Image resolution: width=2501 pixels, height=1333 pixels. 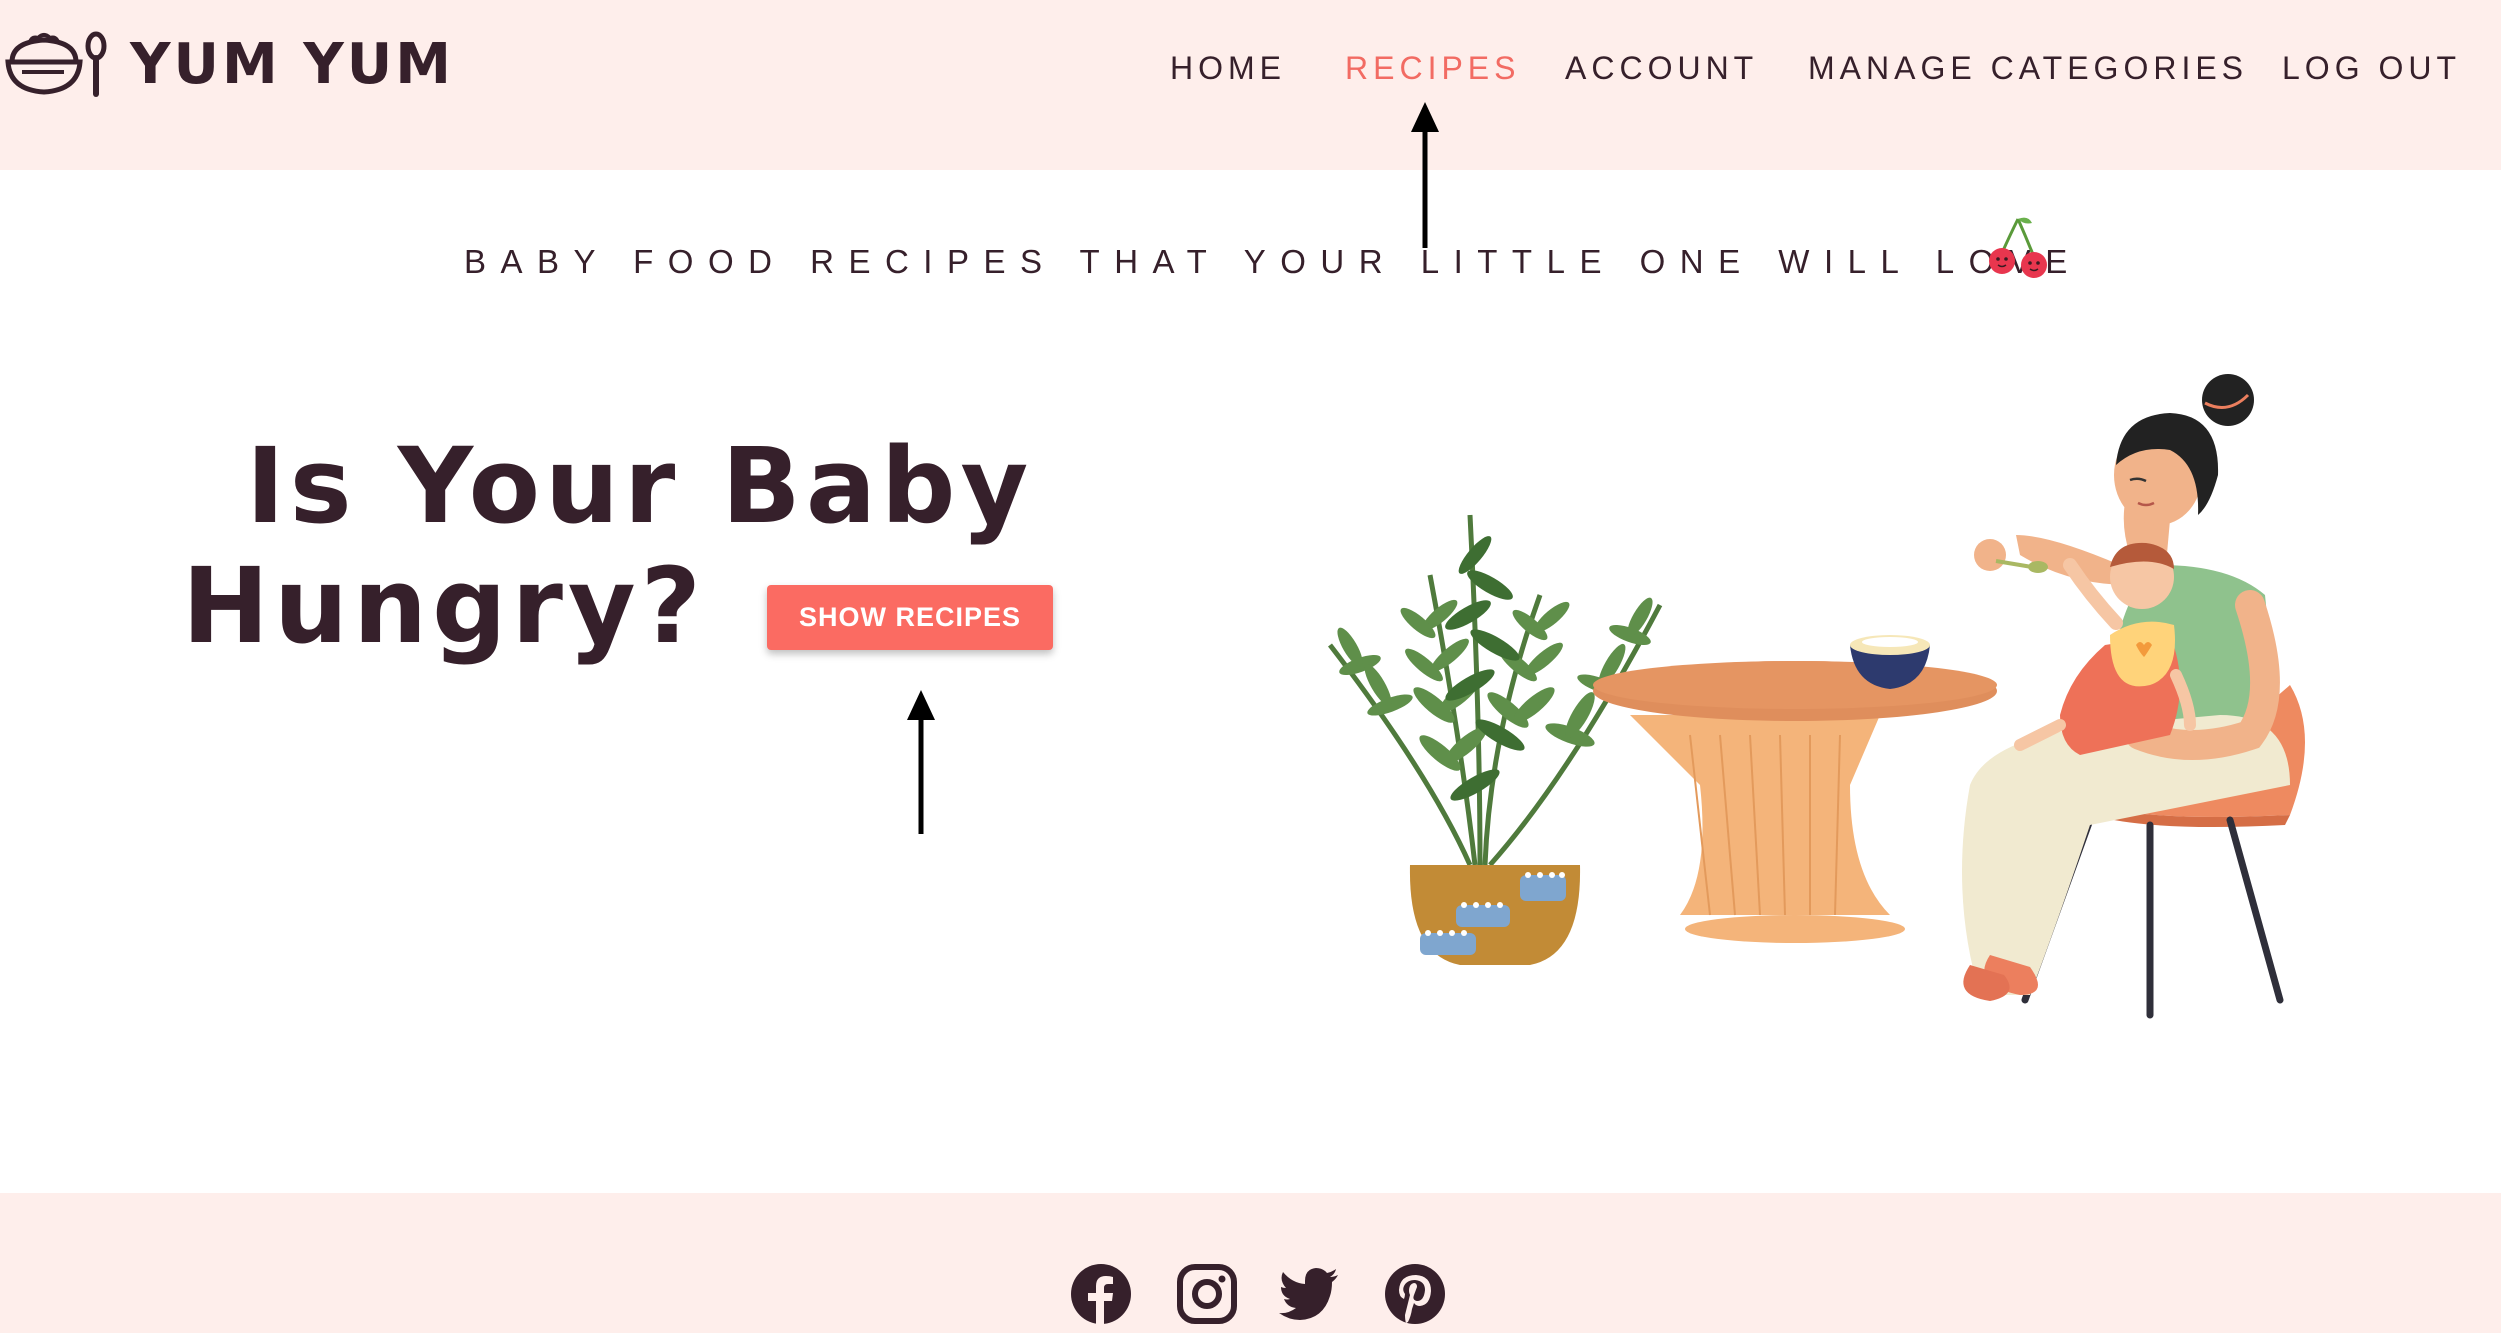 I want to click on table-icon, so click(x=1795, y=802).